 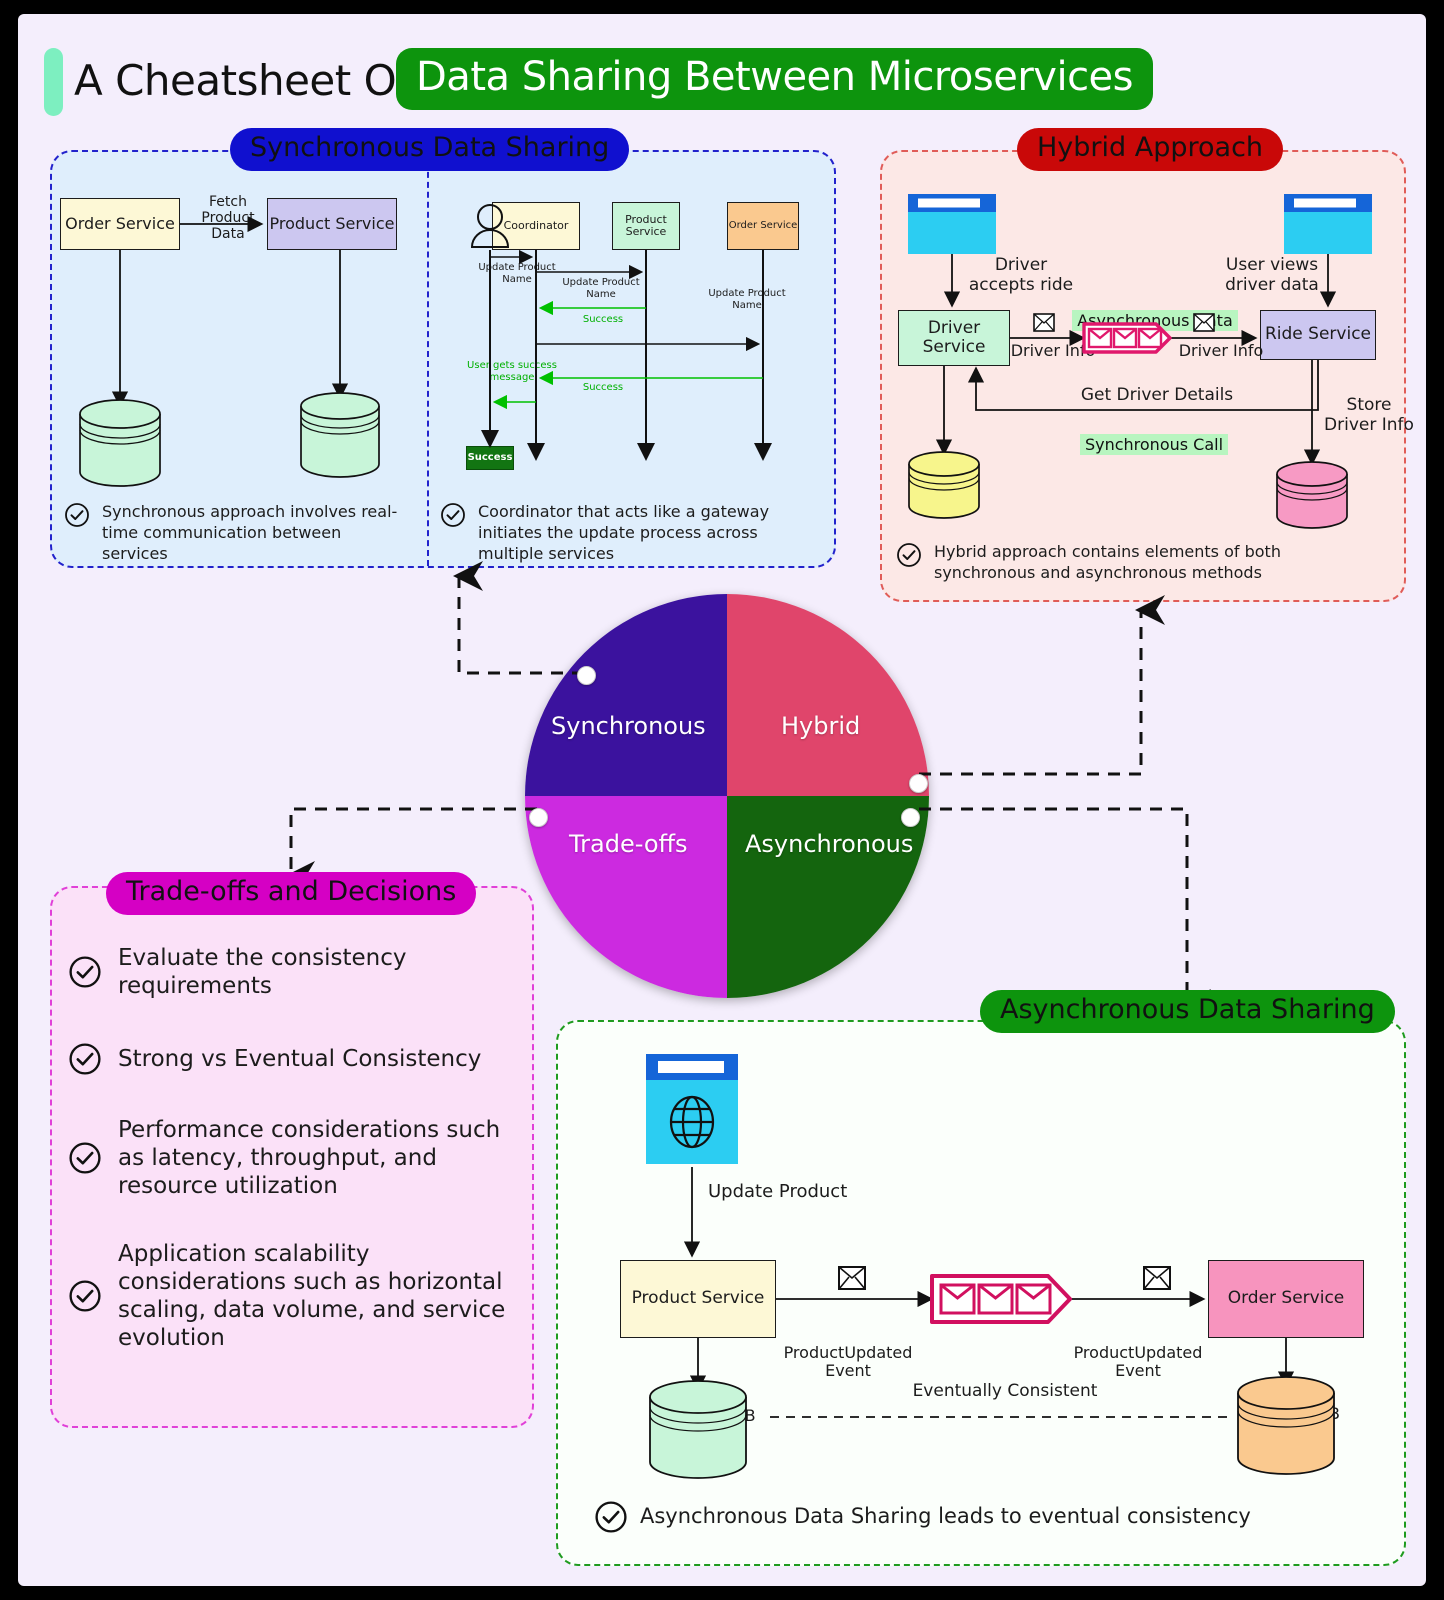 What do you see at coordinates (747, 299) in the screenshot?
I see `seq-msg-4: Update Product Name` at bounding box center [747, 299].